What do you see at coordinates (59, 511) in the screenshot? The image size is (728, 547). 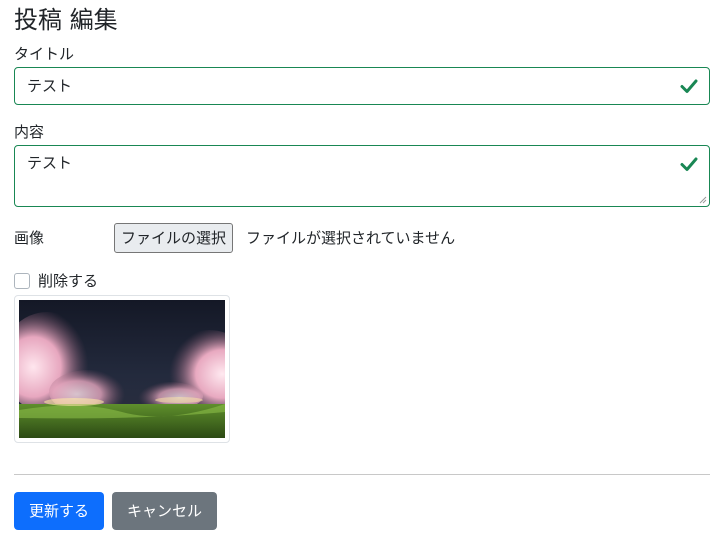 I see `update-button: 更新する` at bounding box center [59, 511].